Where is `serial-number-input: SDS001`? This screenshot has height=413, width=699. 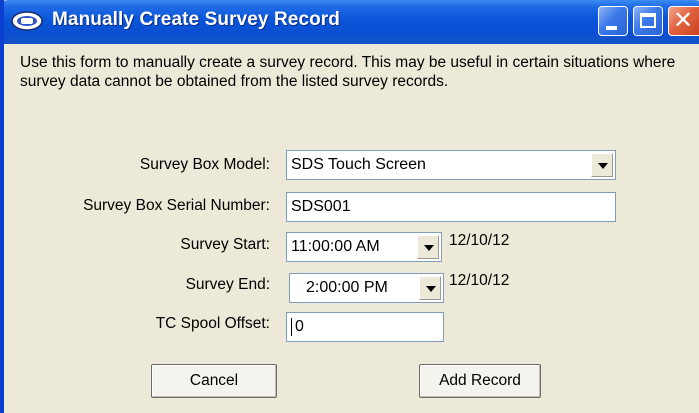 serial-number-input: SDS001 is located at coordinates (451, 207).